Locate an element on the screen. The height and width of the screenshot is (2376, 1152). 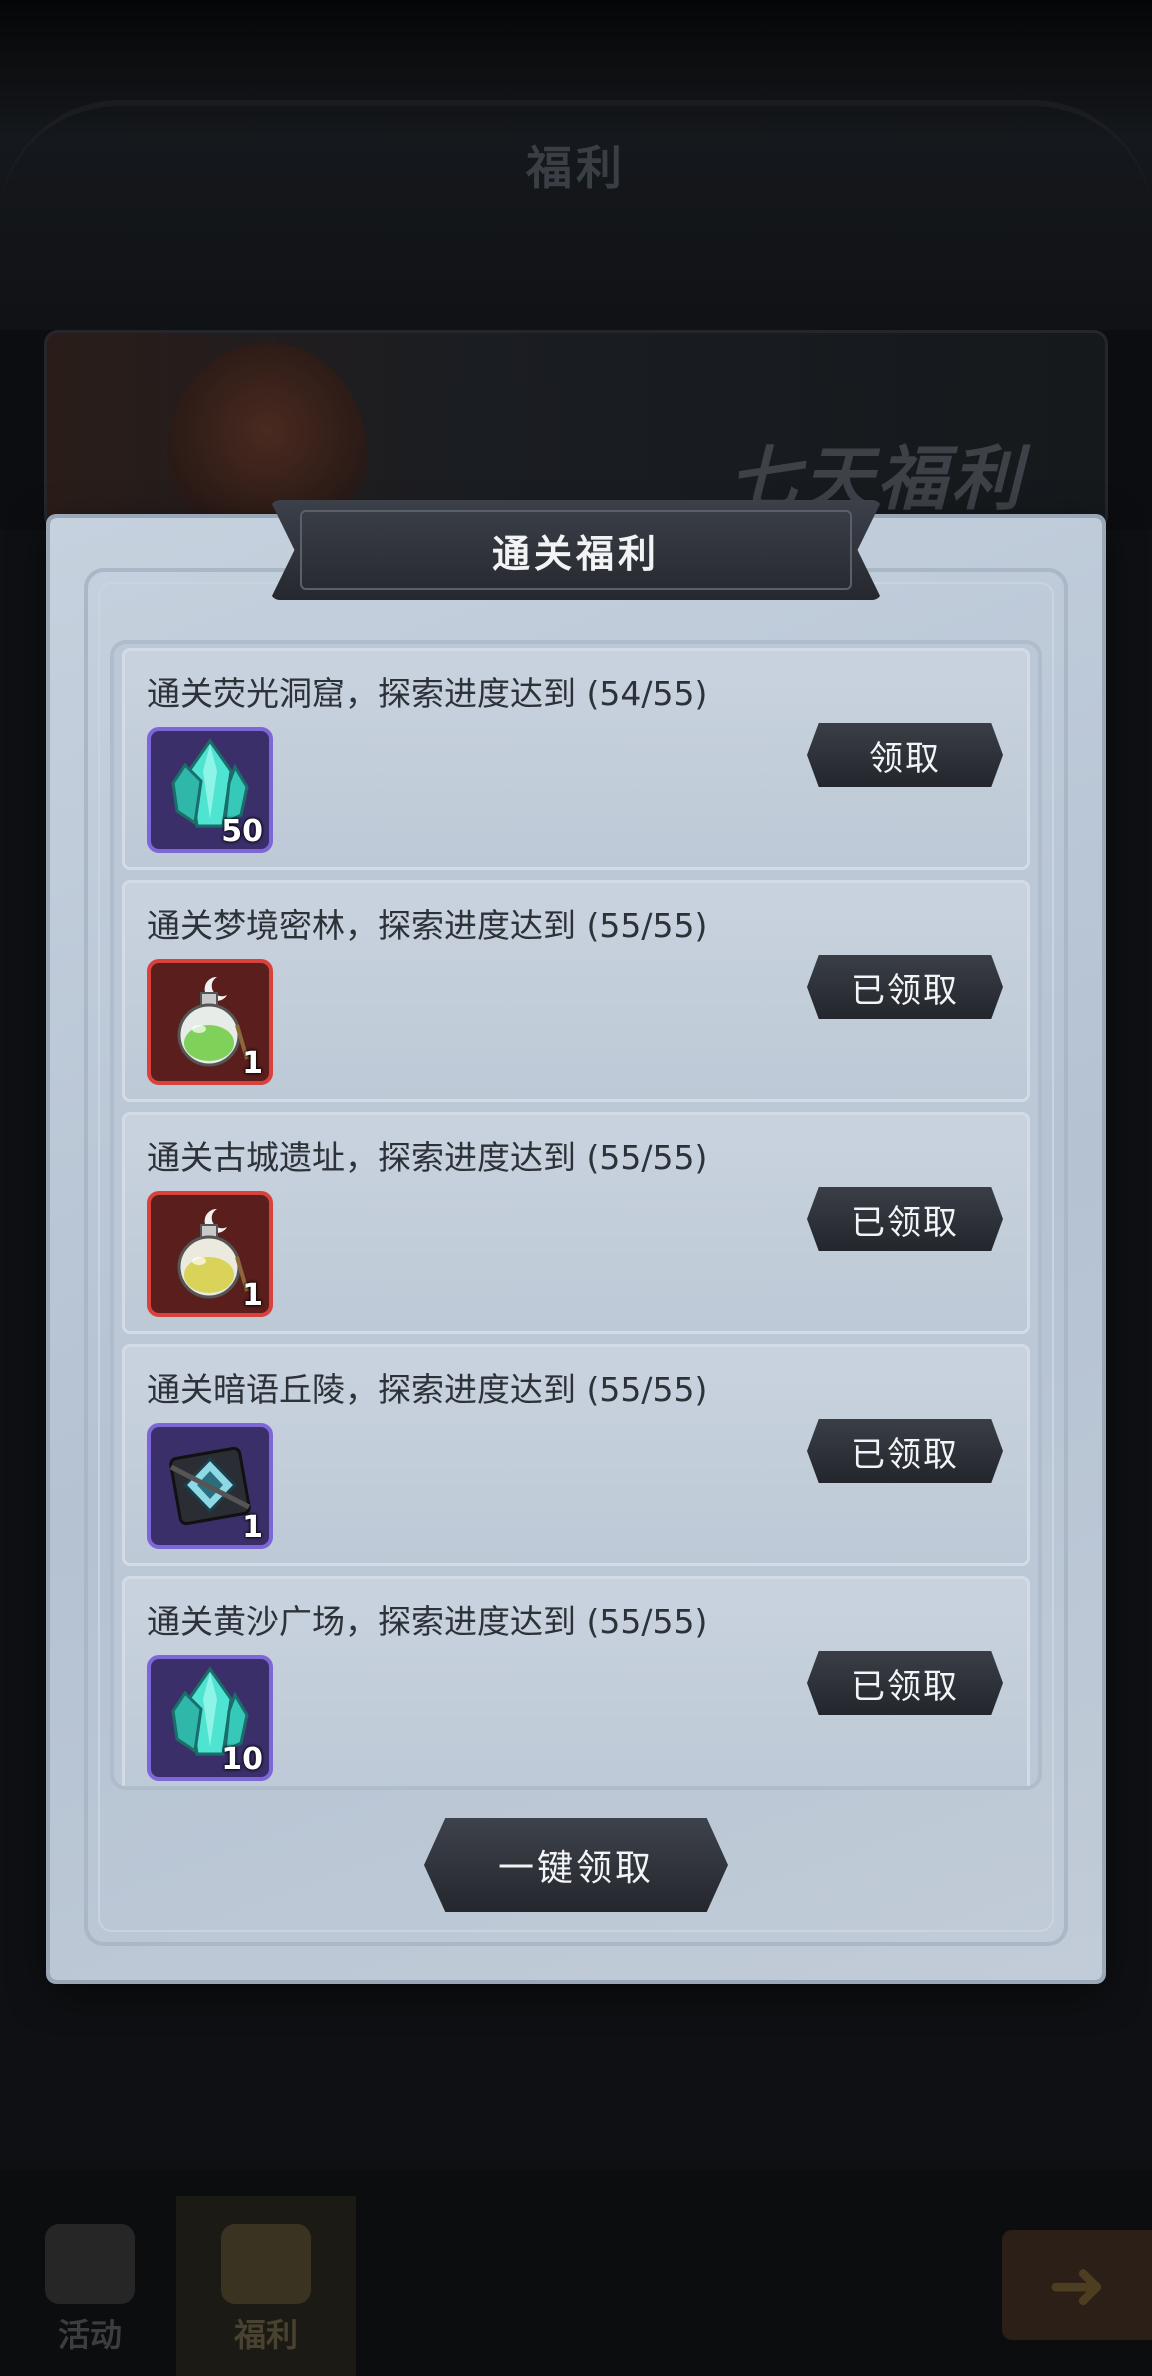
task-card: 通关黄沙广场，探索进度达到 (55/55) 10 已领取 is located at coordinates (576, 1681).